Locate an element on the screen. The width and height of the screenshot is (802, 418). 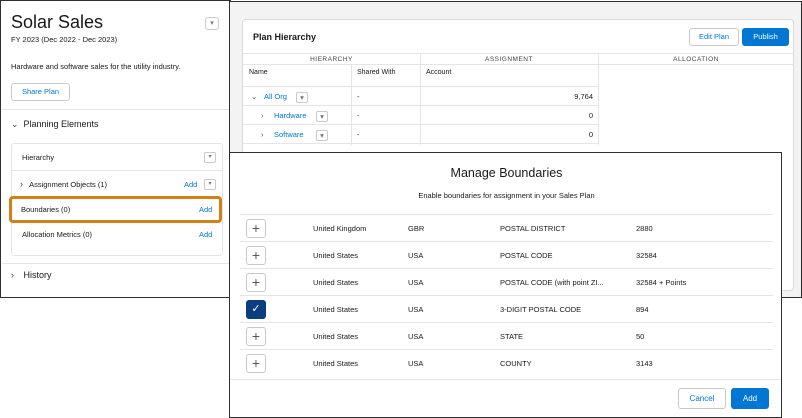
assignment-objects-toggle: › Assignment Objects (1) is located at coordinates (63, 184).